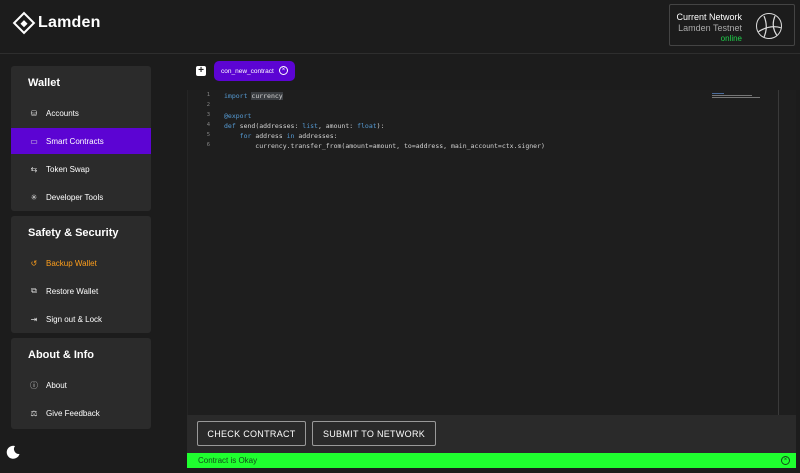  Describe the element at coordinates (736, 97) in the screenshot. I see `code-minimap` at that location.